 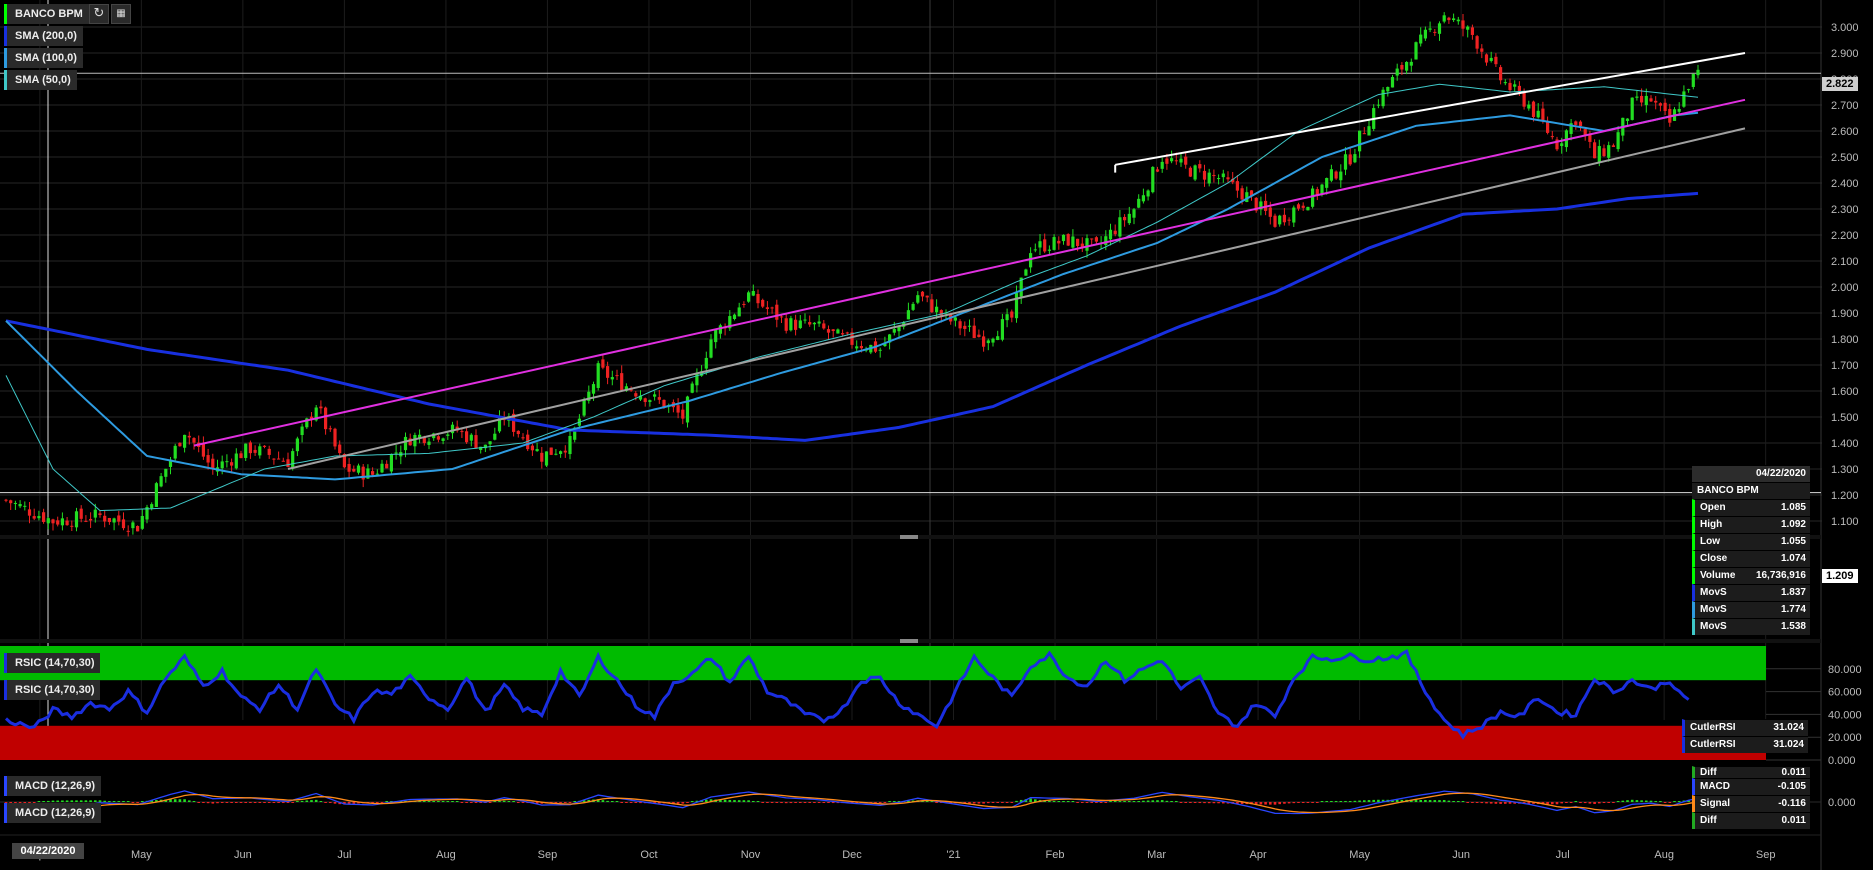 What do you see at coordinates (1840, 576) in the screenshot?
I see `crosshair-price-tag: 1.209` at bounding box center [1840, 576].